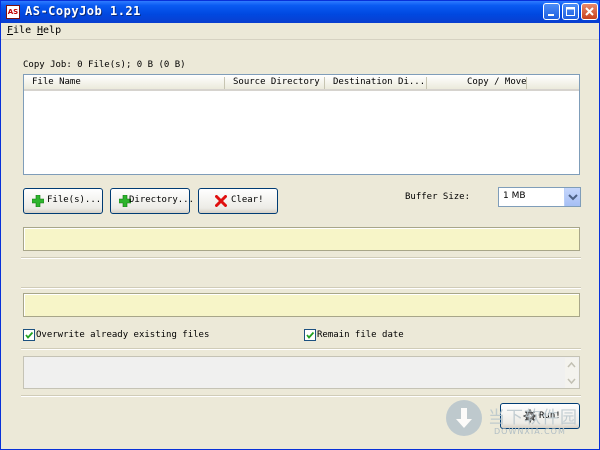 Image resolution: width=600 pixels, height=450 pixels. What do you see at coordinates (122, 335) in the screenshot?
I see `overwrite-label: Overwrite already existing files` at bounding box center [122, 335].